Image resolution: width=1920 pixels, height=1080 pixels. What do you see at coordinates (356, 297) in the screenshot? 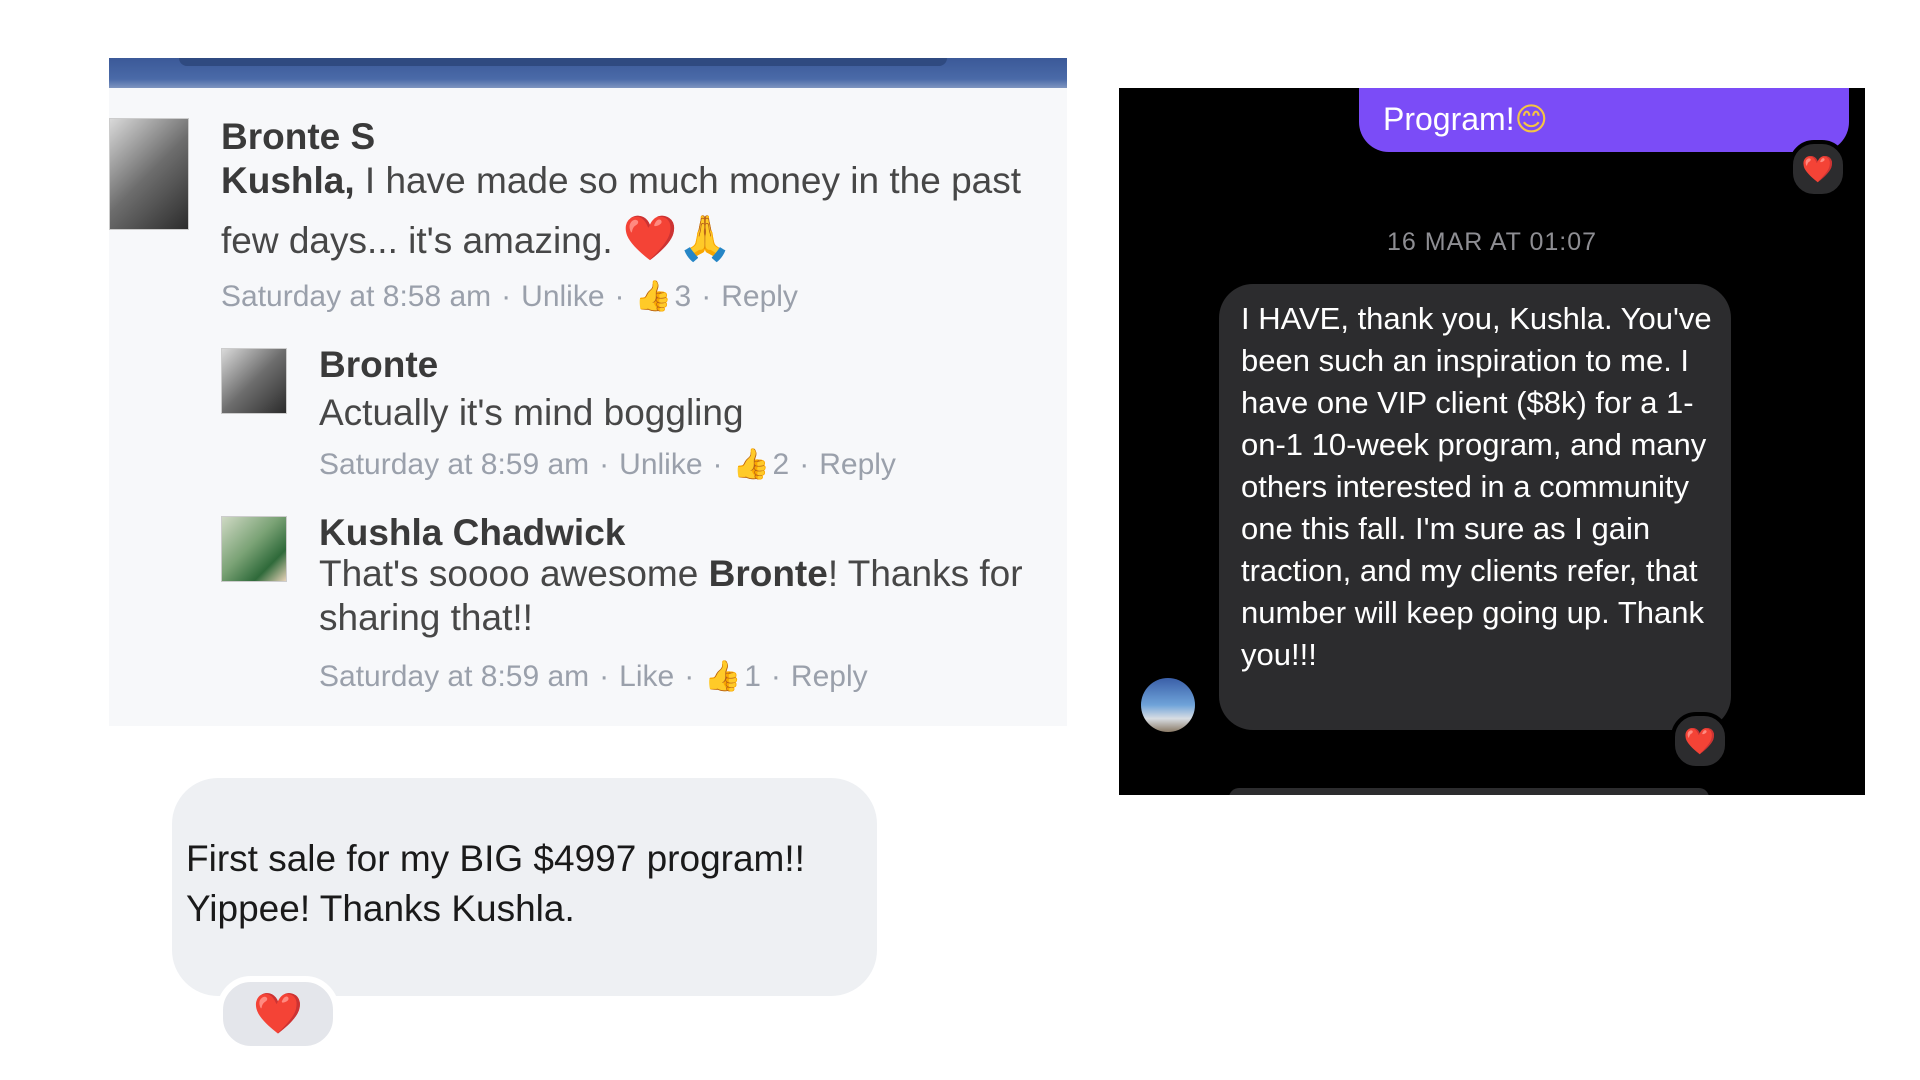
I see `comment-time: Saturday at 8:58 am` at bounding box center [356, 297].